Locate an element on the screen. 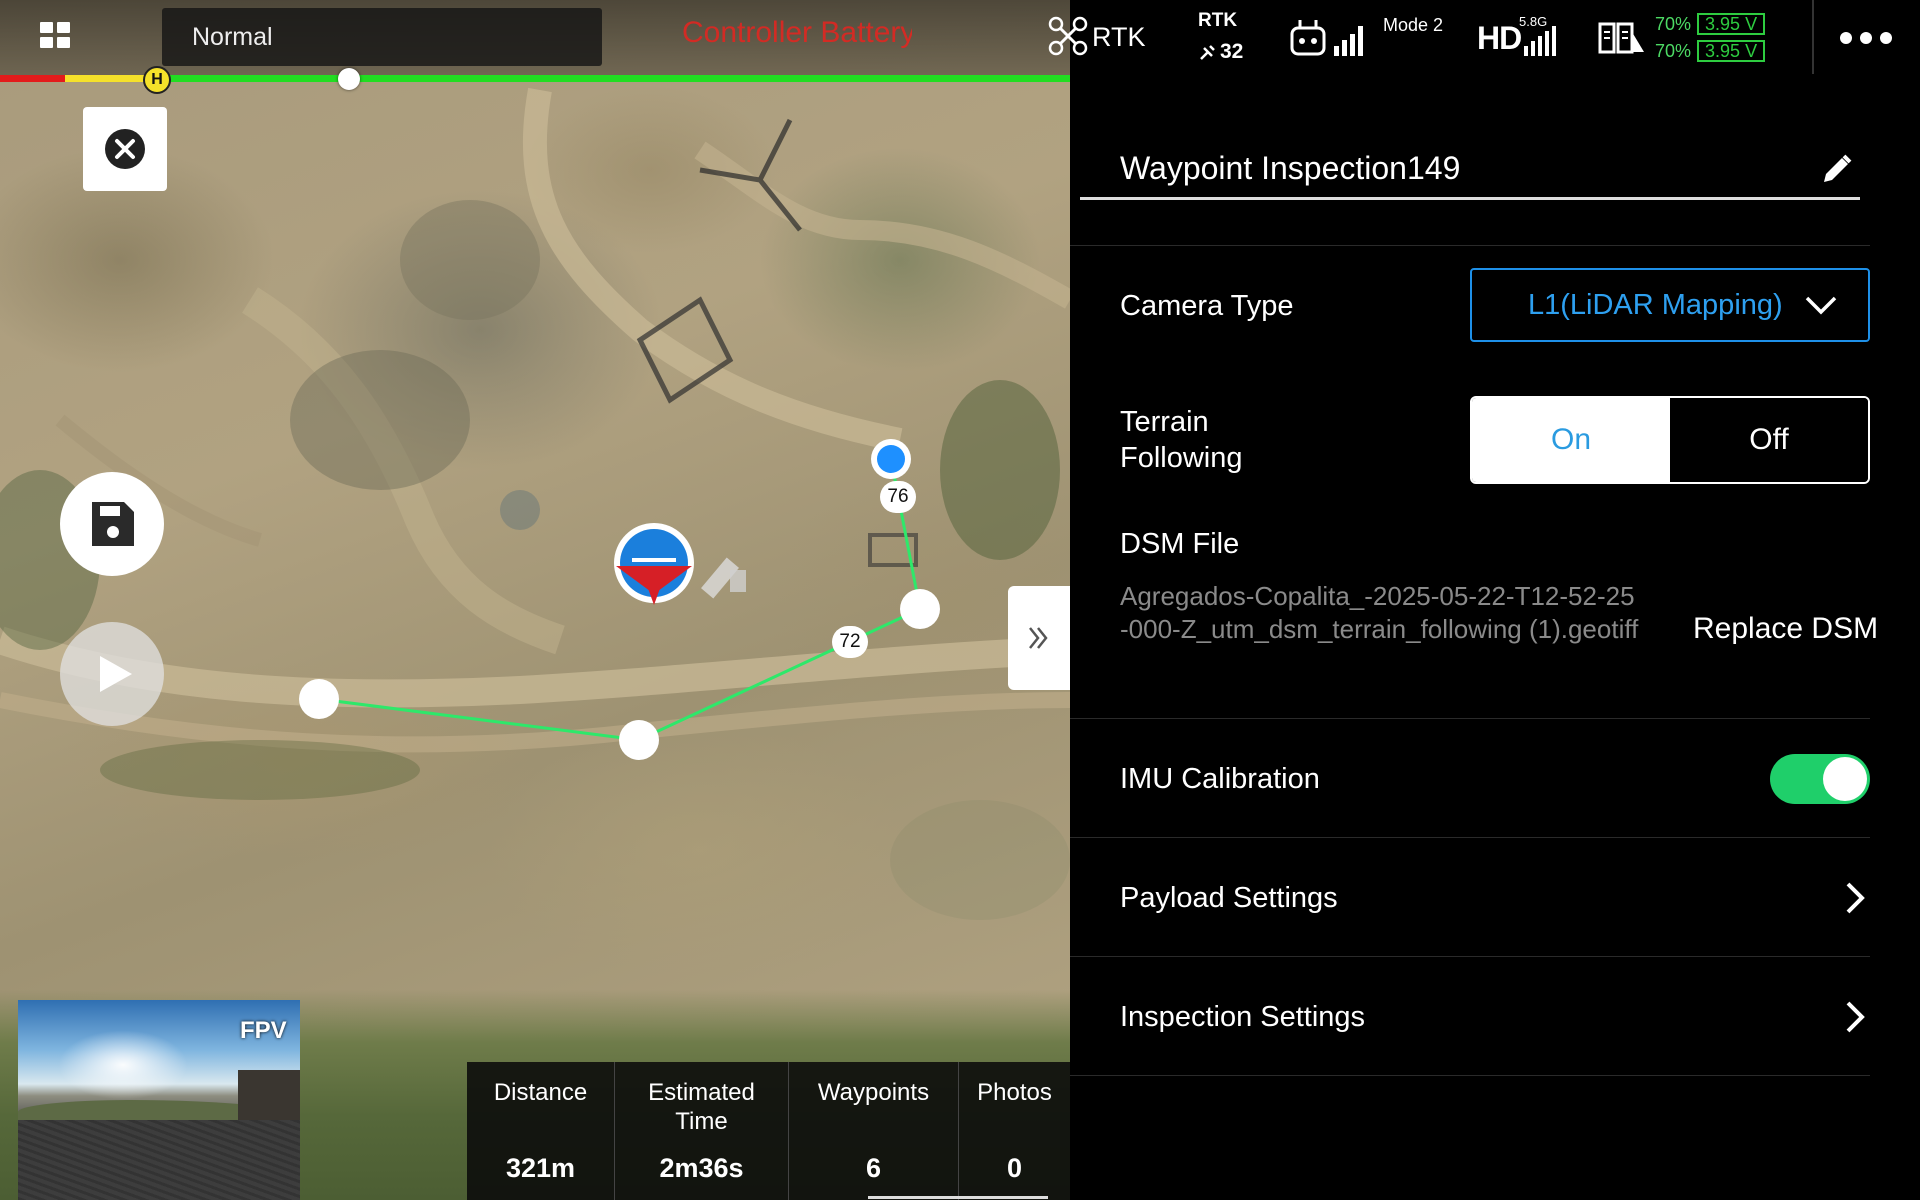 The height and width of the screenshot is (1200, 1920). stat-estimated-time: Estimated Time 2m36s is located at coordinates (702, 1131).